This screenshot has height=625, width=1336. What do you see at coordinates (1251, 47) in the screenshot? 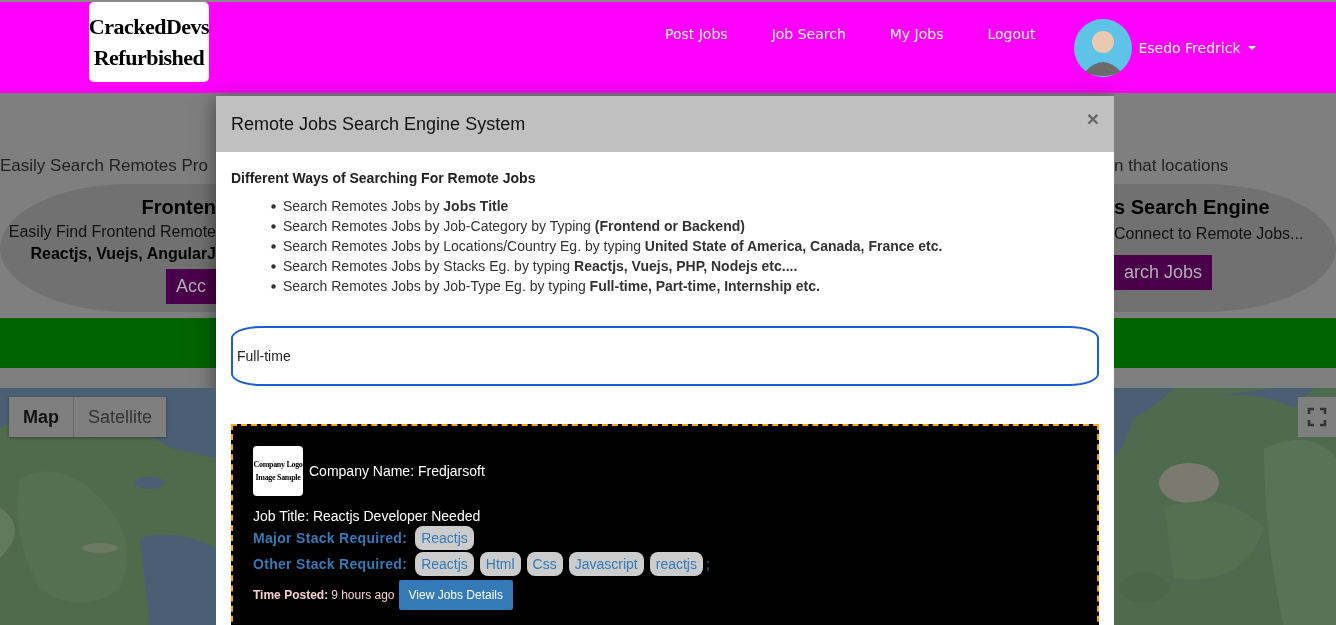
I see `caret-icon` at bounding box center [1251, 47].